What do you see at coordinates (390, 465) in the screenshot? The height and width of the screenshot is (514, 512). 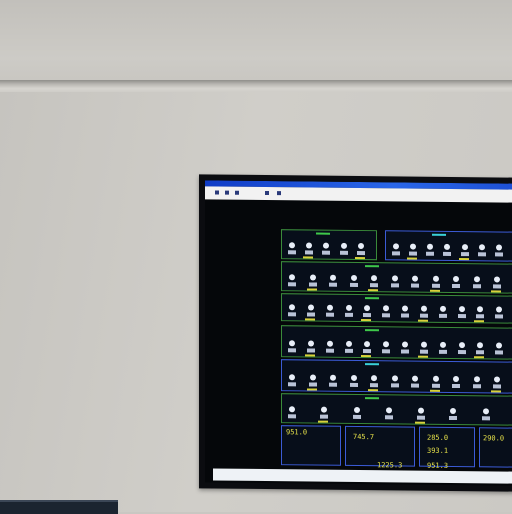 I see `readout-6: 1225.3` at bounding box center [390, 465].